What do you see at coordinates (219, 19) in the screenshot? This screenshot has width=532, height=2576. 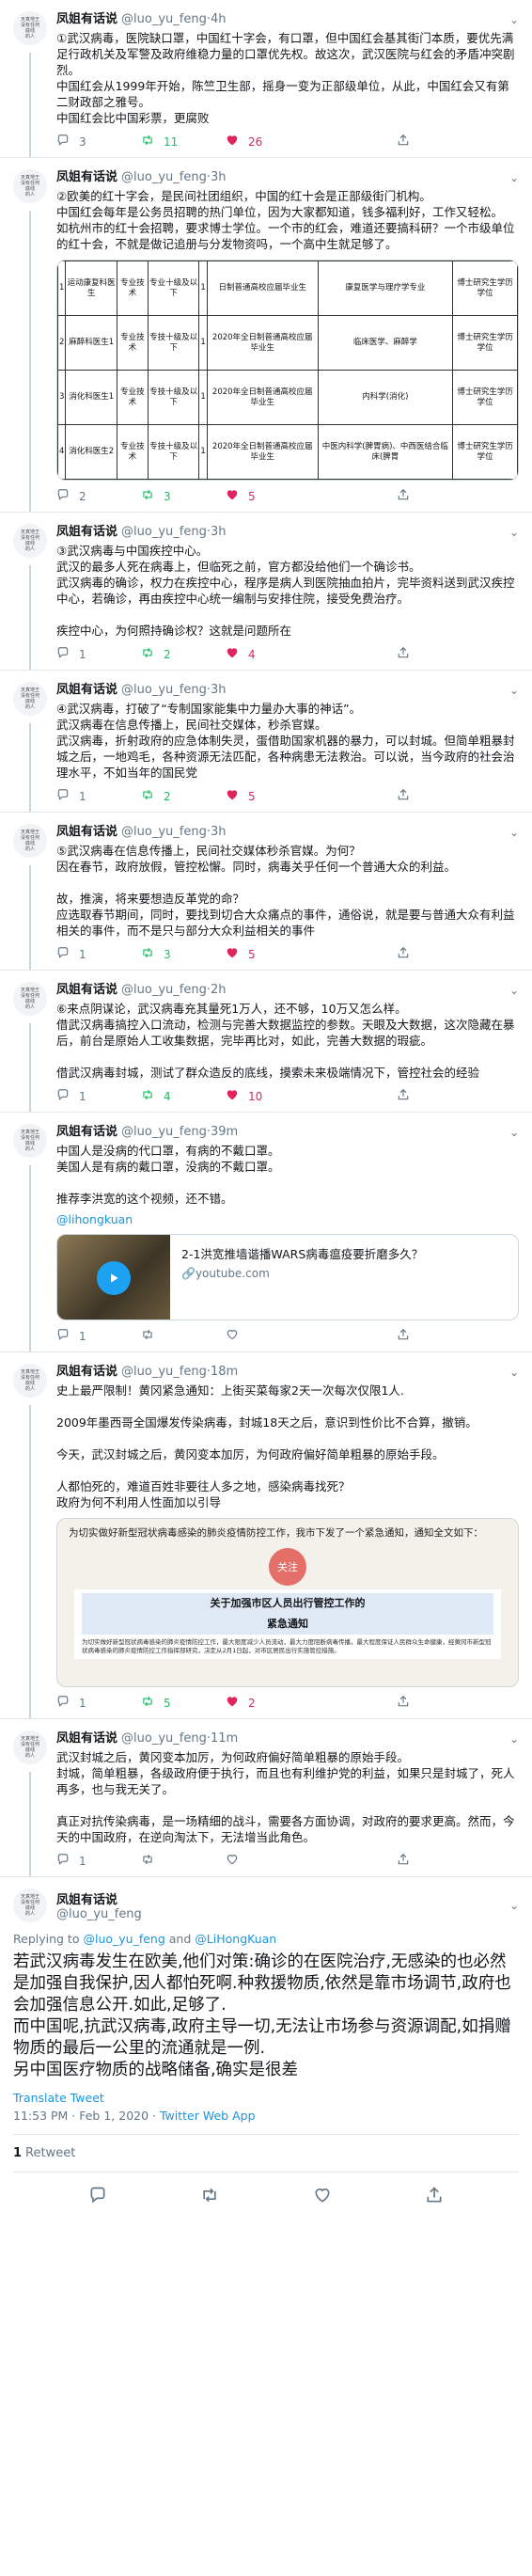 I see `tweet-time: 4h` at bounding box center [219, 19].